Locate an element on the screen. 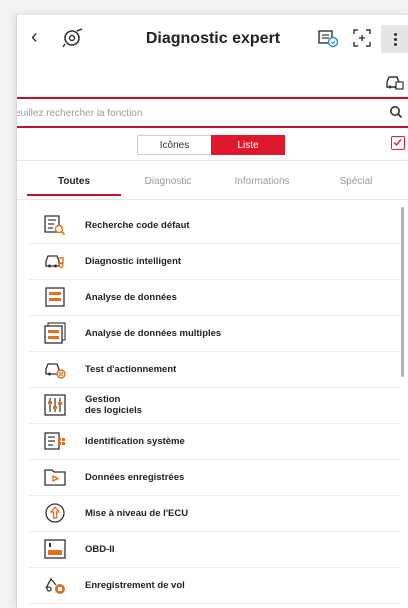 The image size is (408, 608). toggle-divider is located at coordinates (212, 160).